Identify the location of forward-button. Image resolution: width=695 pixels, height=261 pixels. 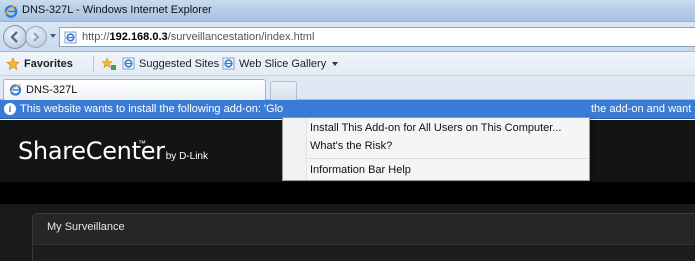
(36, 37).